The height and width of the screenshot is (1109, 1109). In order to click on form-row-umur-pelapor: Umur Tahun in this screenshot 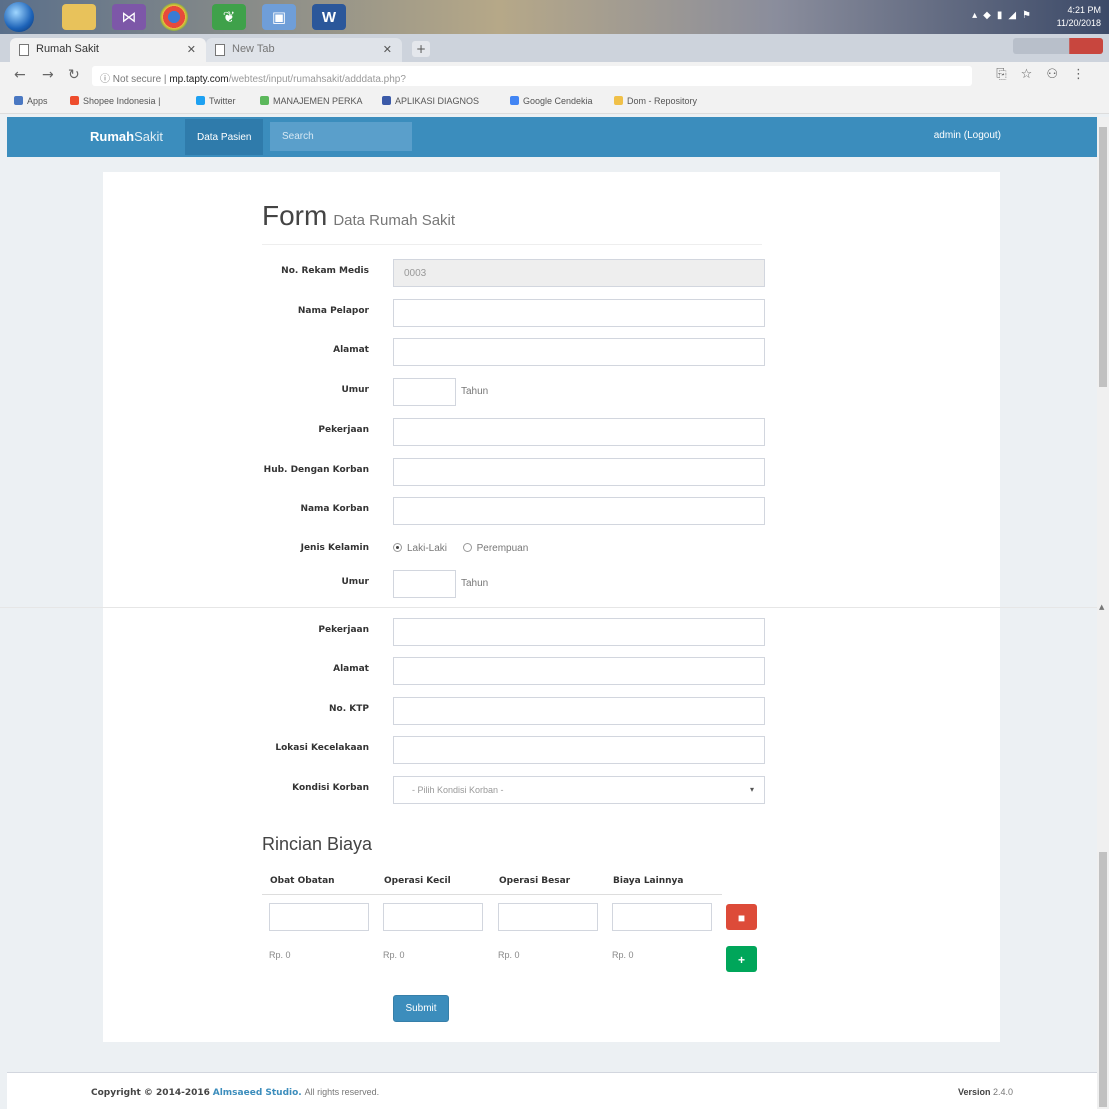, I will do `click(551, 392)`.